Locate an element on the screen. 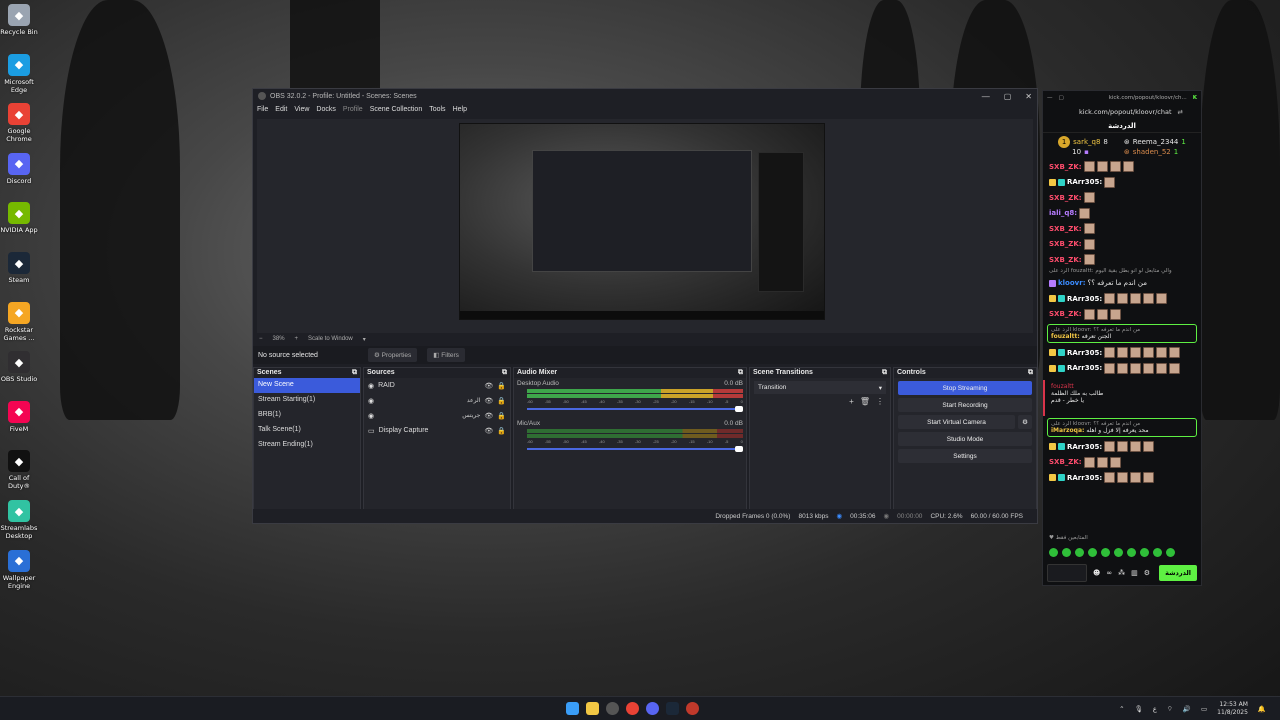 This screenshot has height=720, width=1280. obs-icon is located at coordinates (612, 708).